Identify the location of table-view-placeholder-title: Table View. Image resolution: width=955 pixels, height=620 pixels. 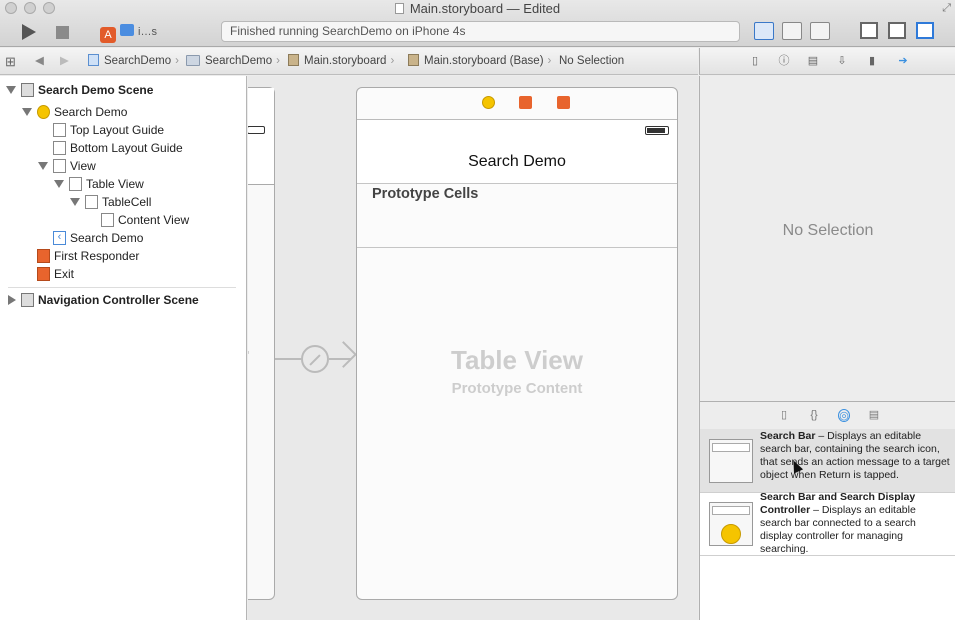
(517, 360).